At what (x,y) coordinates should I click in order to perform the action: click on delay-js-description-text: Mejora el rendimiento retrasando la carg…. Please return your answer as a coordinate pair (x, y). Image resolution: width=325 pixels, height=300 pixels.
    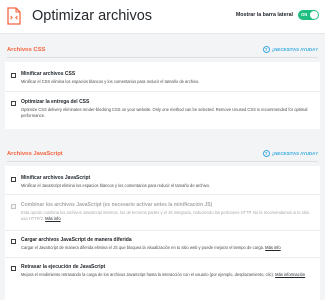
    Looking at the image, I should click on (148, 274).